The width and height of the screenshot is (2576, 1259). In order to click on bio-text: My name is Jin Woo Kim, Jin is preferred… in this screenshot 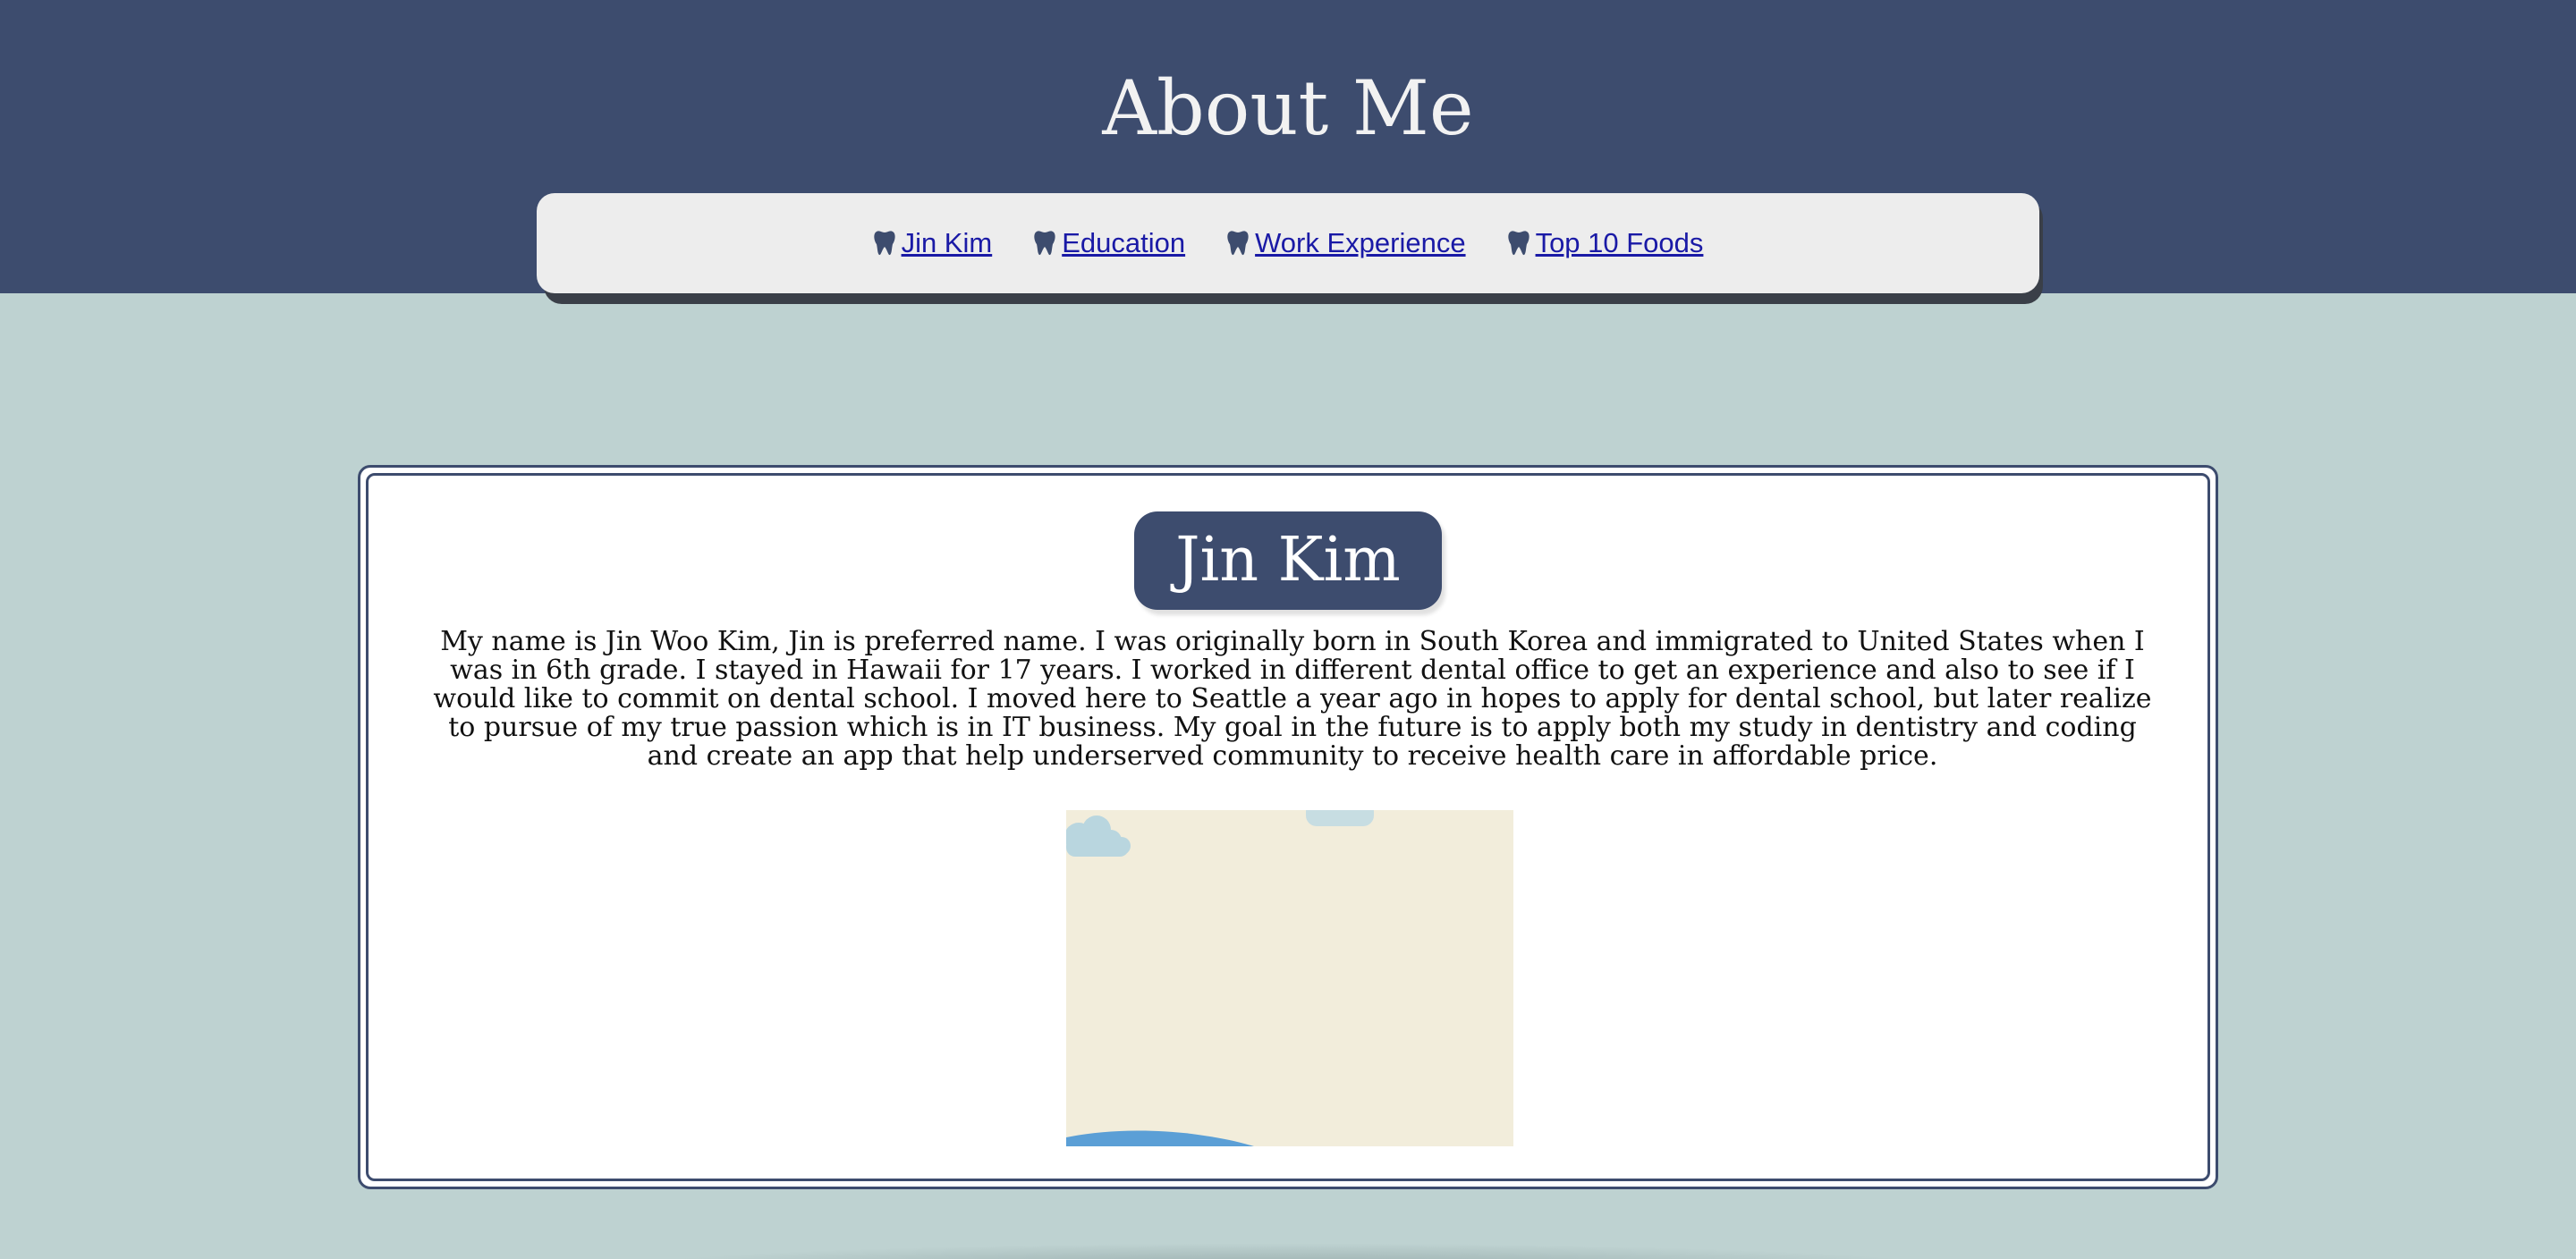, I will do `click(1292, 699)`.